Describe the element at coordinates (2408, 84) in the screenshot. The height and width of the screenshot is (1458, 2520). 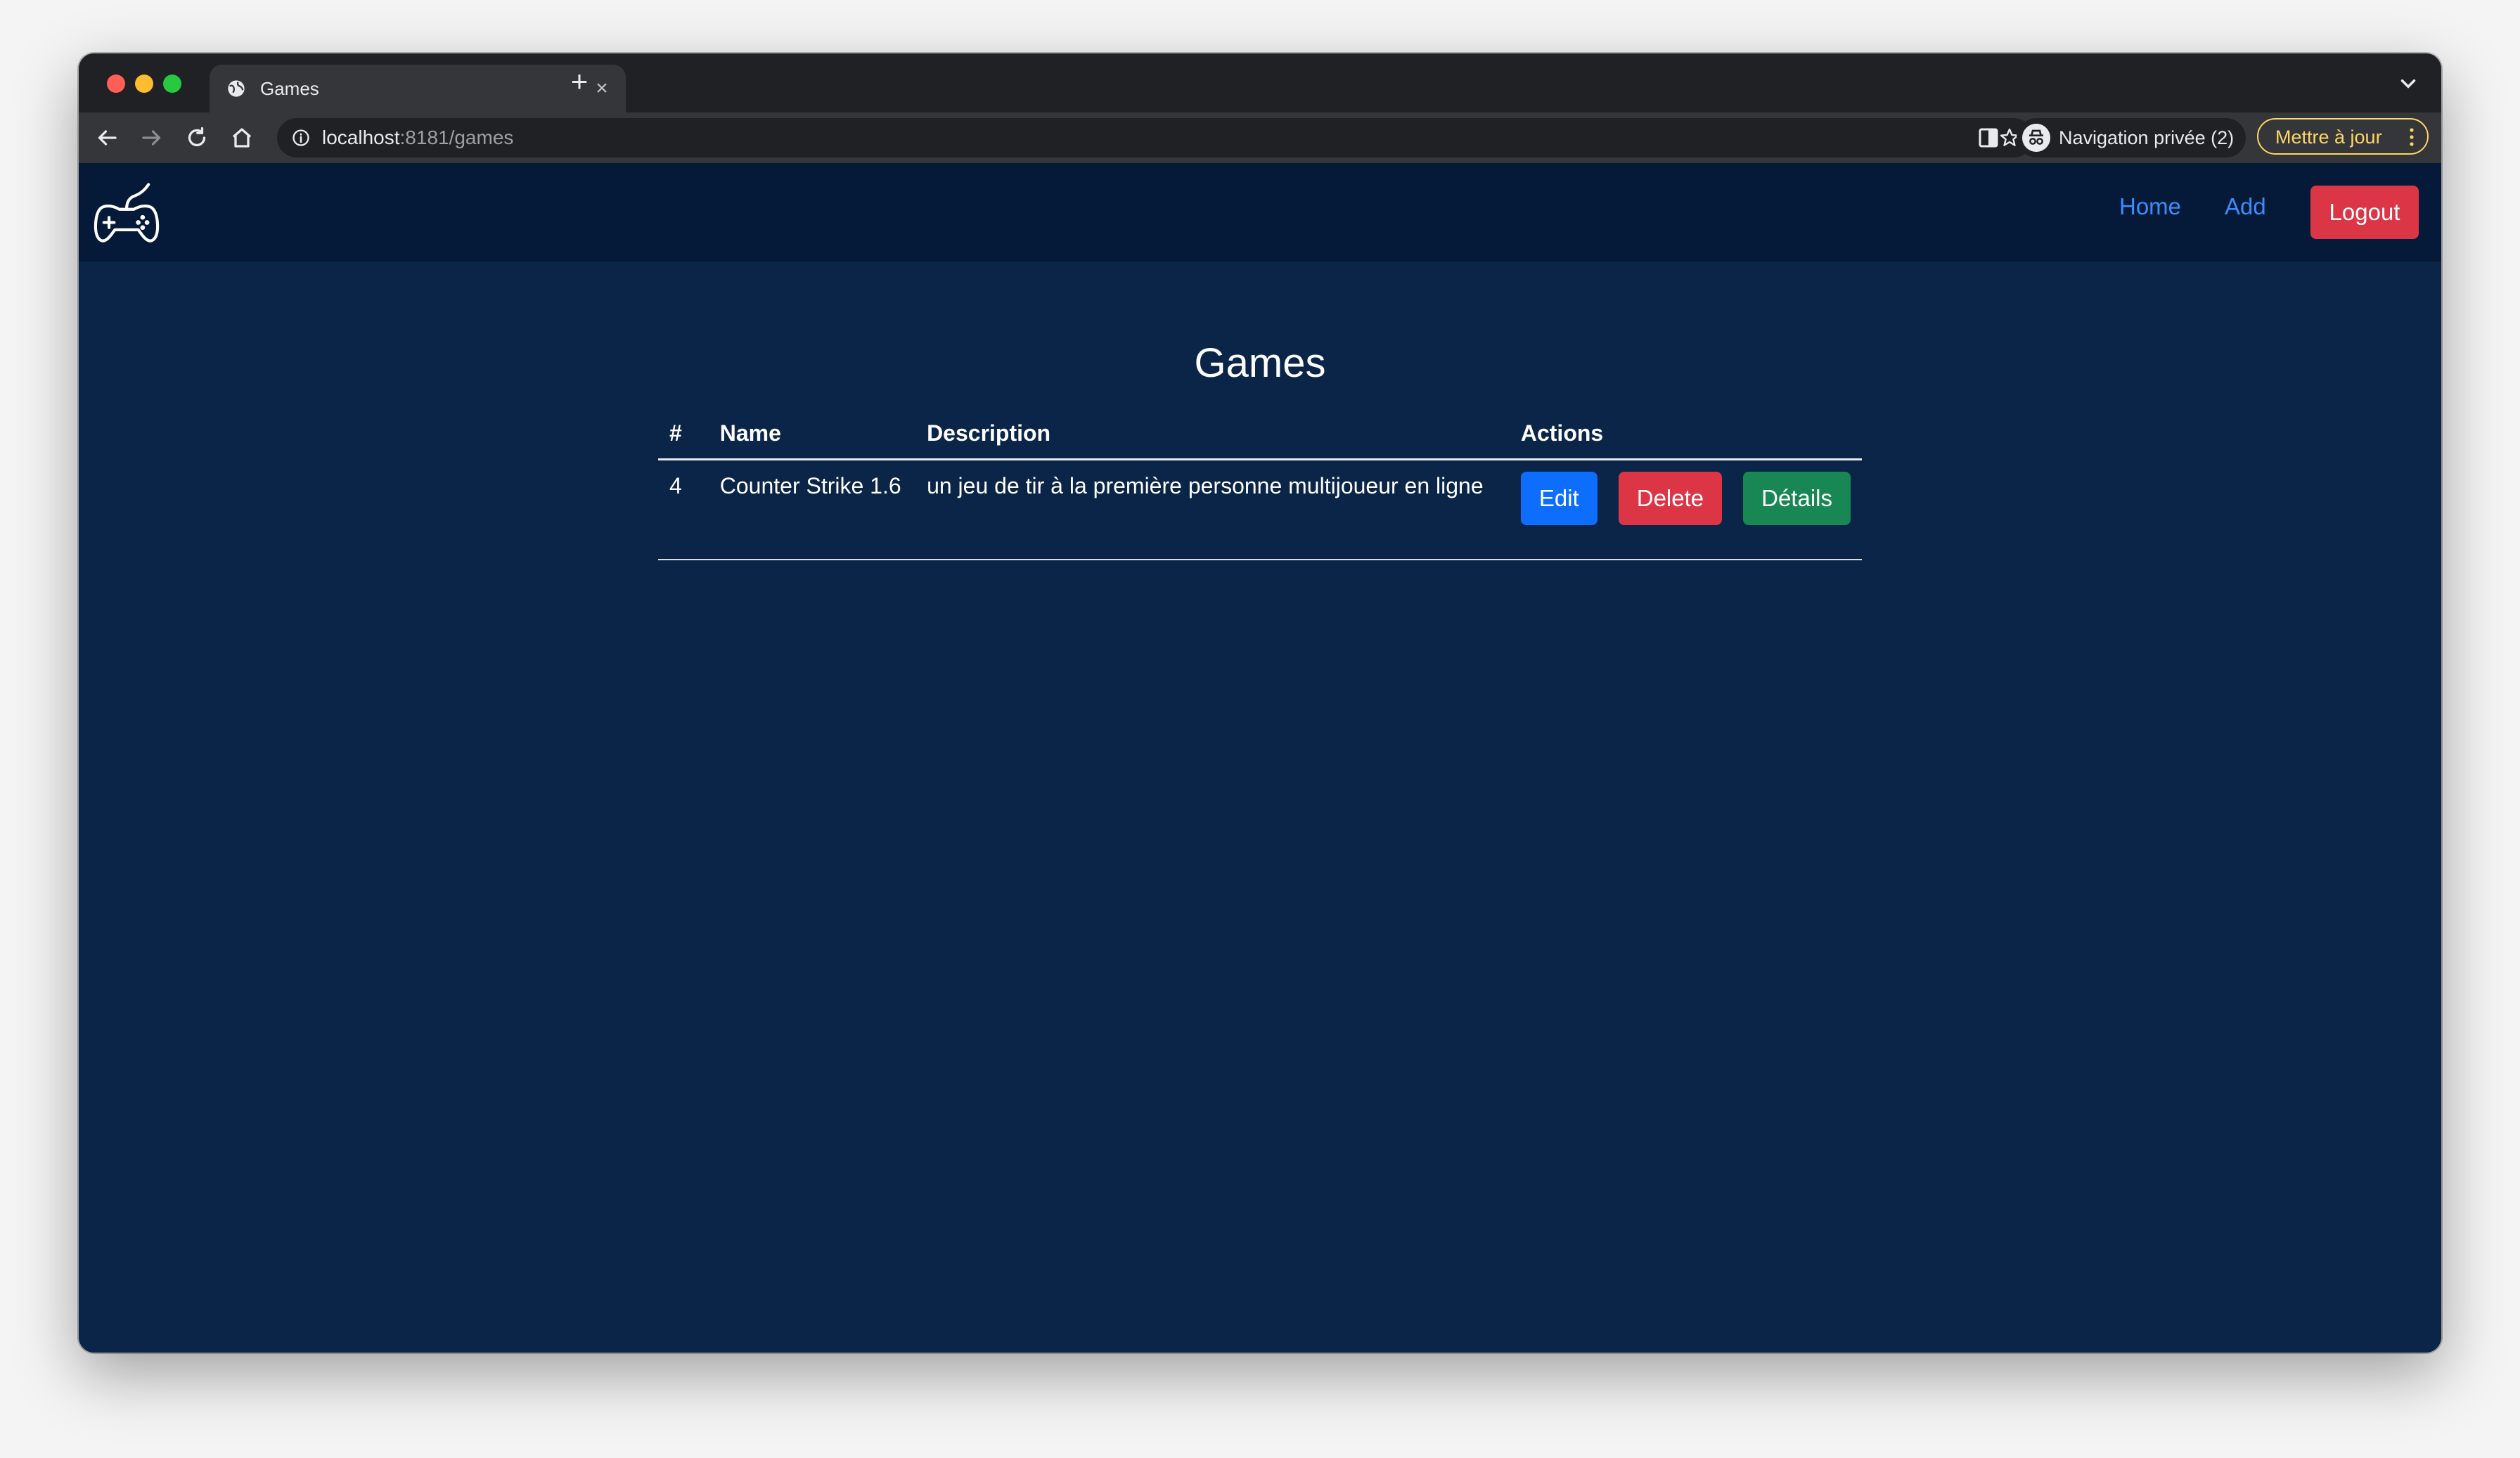
I see `chevron-down-icon` at that location.